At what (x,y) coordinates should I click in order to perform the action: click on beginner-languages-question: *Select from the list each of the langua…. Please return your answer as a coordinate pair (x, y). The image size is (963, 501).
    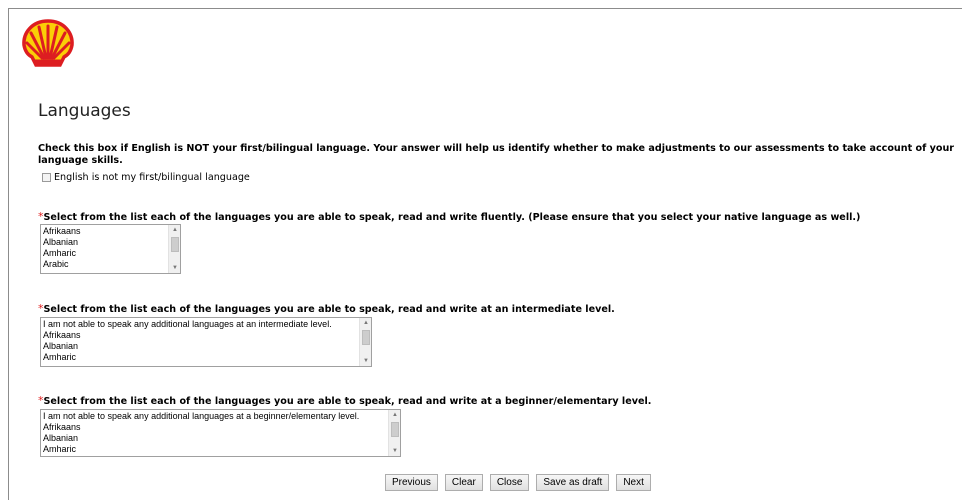
    Looking at the image, I should click on (344, 400).